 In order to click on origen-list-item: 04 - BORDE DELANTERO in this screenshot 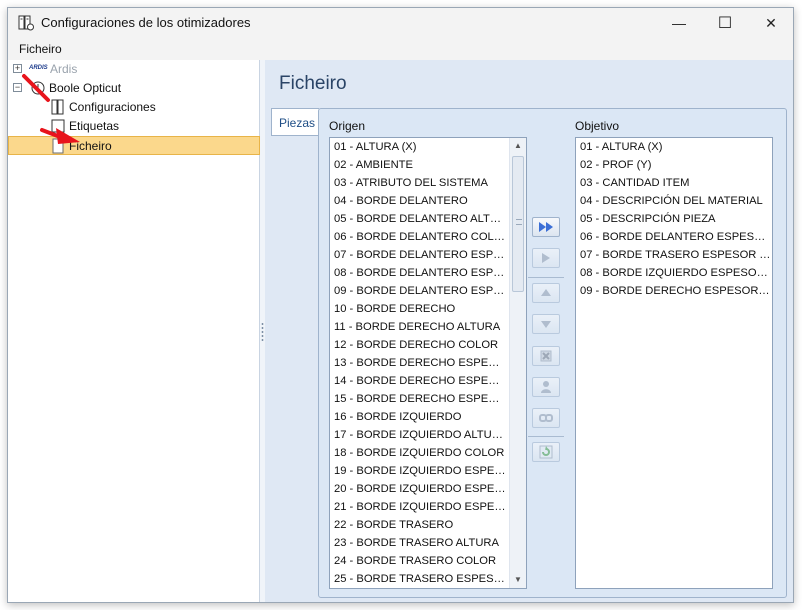, I will do `click(428, 201)`.